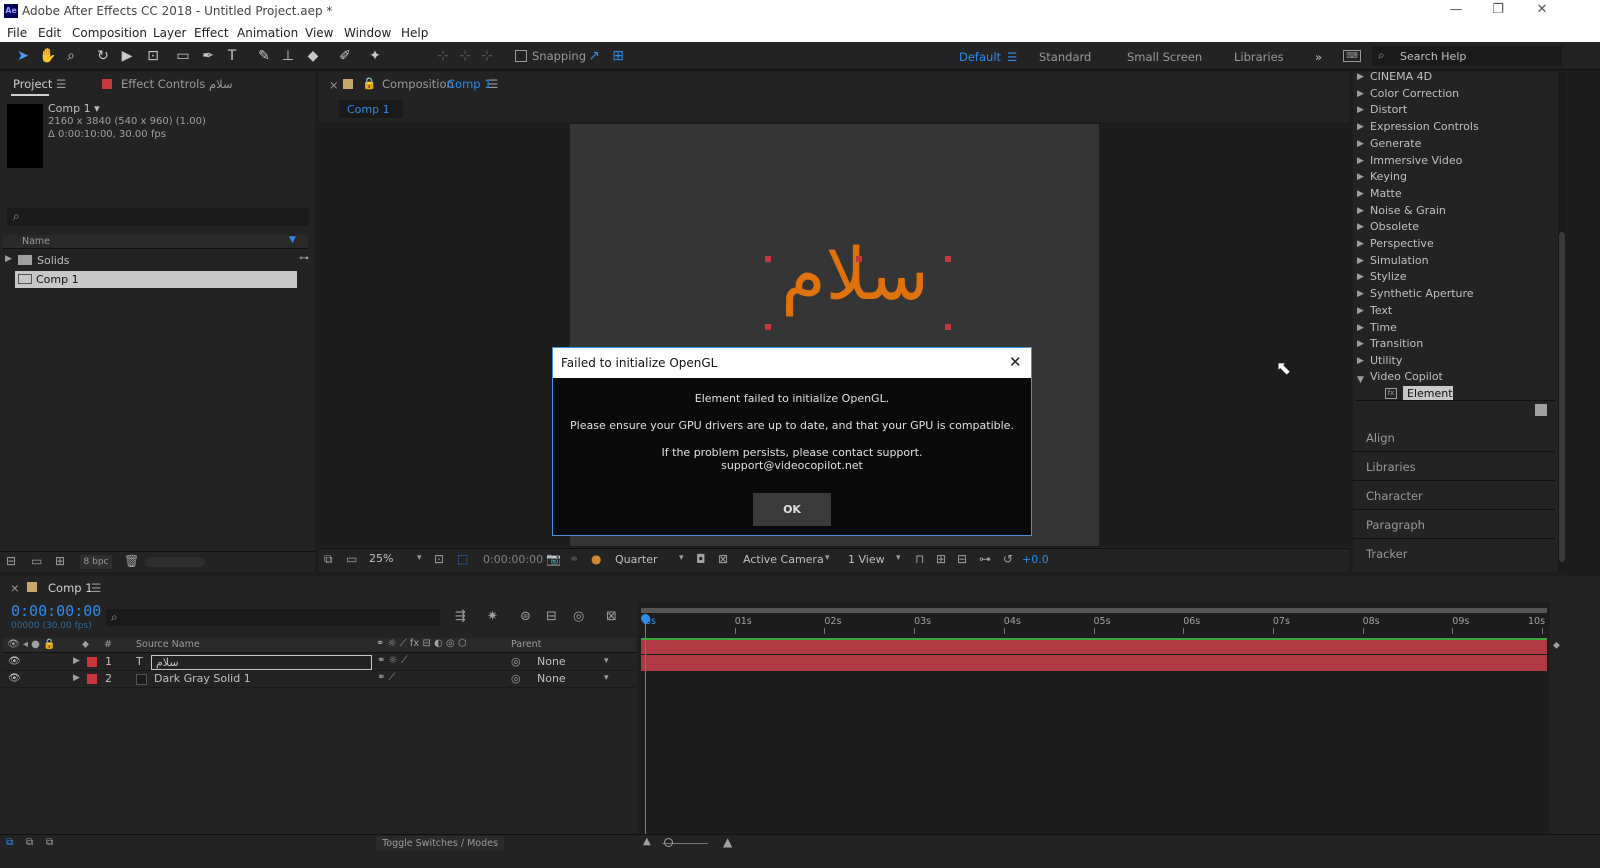  I want to click on in-out-toggle-icon: ⧉, so click(49, 842).